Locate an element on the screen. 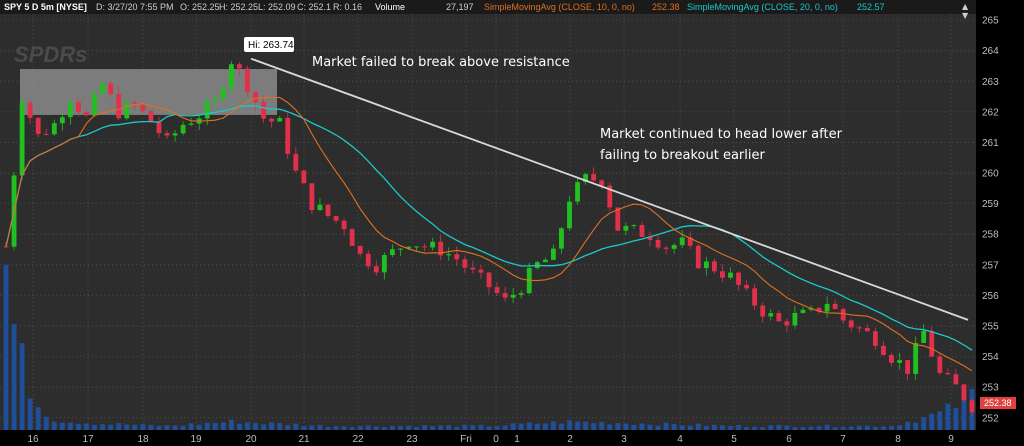 The height and width of the screenshot is (446, 1024). time-tick-label: 5 is located at coordinates (734, 439).